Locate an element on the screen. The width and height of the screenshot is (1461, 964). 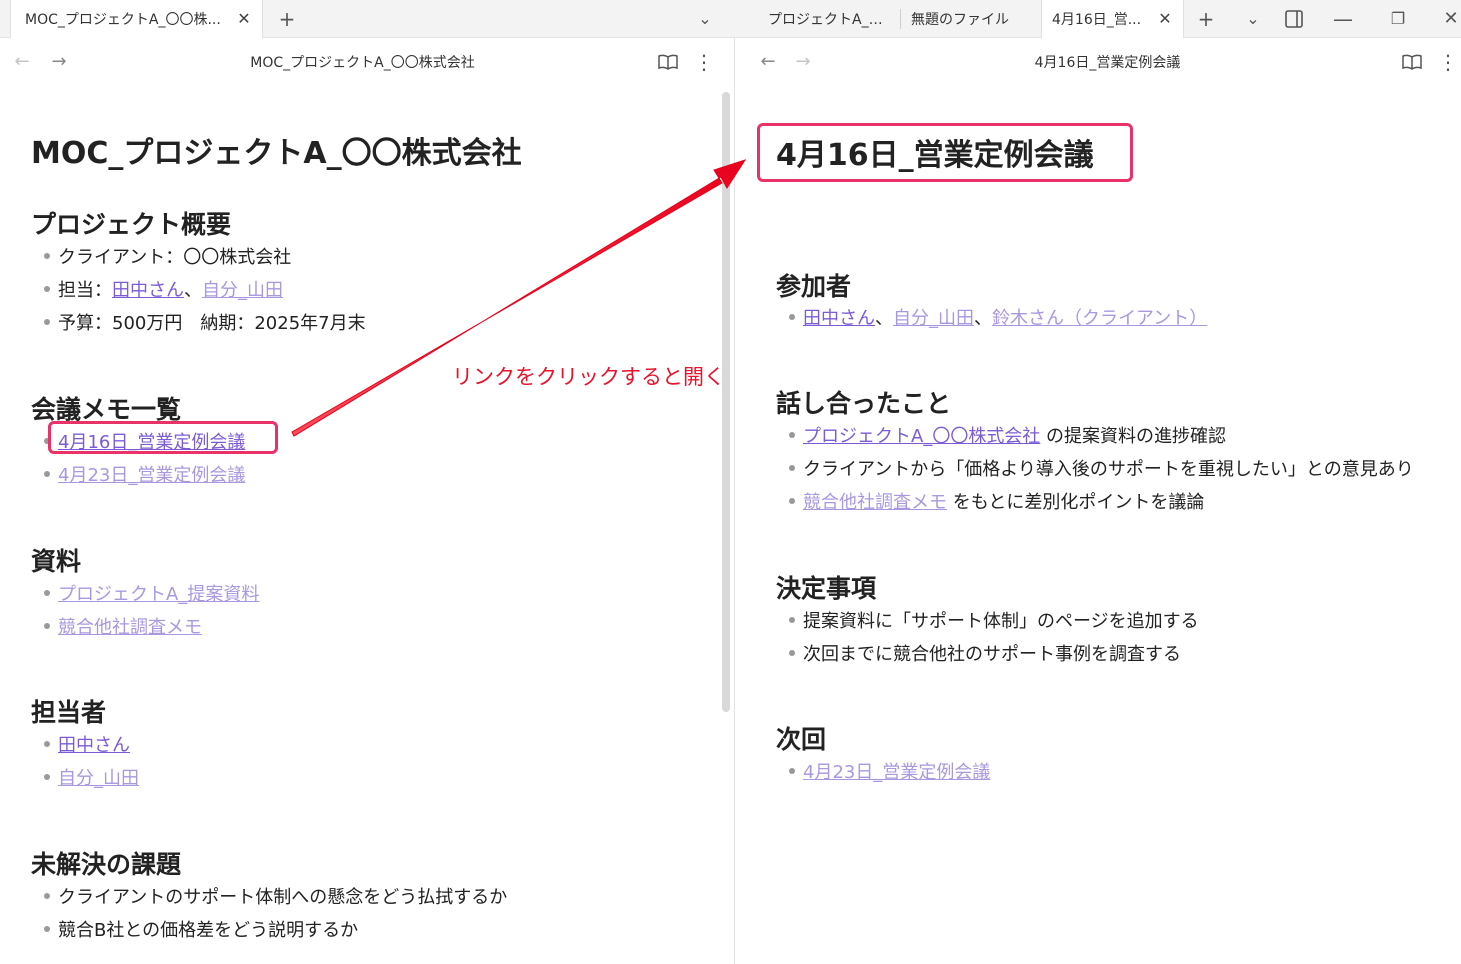
heading-next: 次回 is located at coordinates (801, 739).